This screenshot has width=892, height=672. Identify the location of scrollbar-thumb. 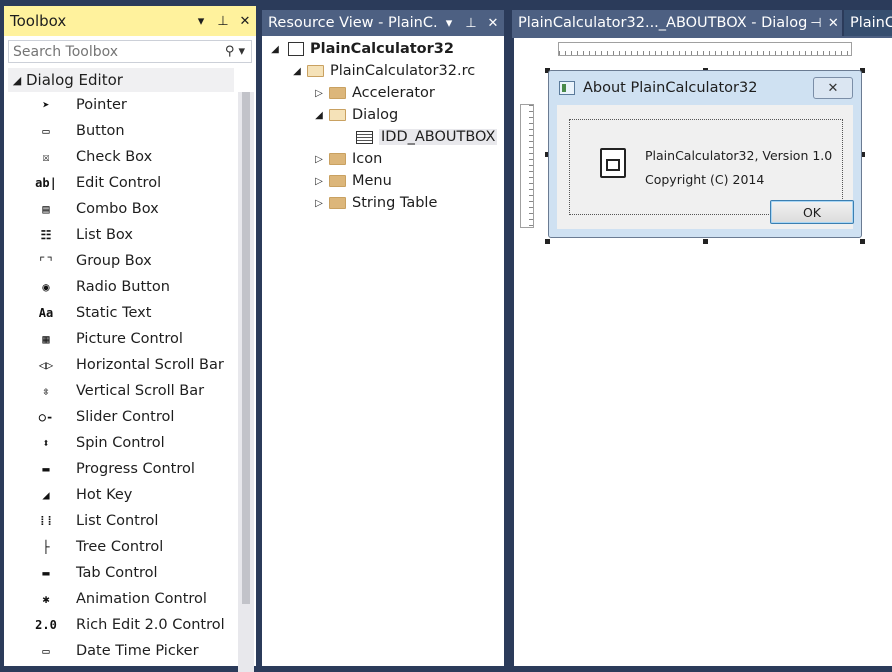
(246, 348).